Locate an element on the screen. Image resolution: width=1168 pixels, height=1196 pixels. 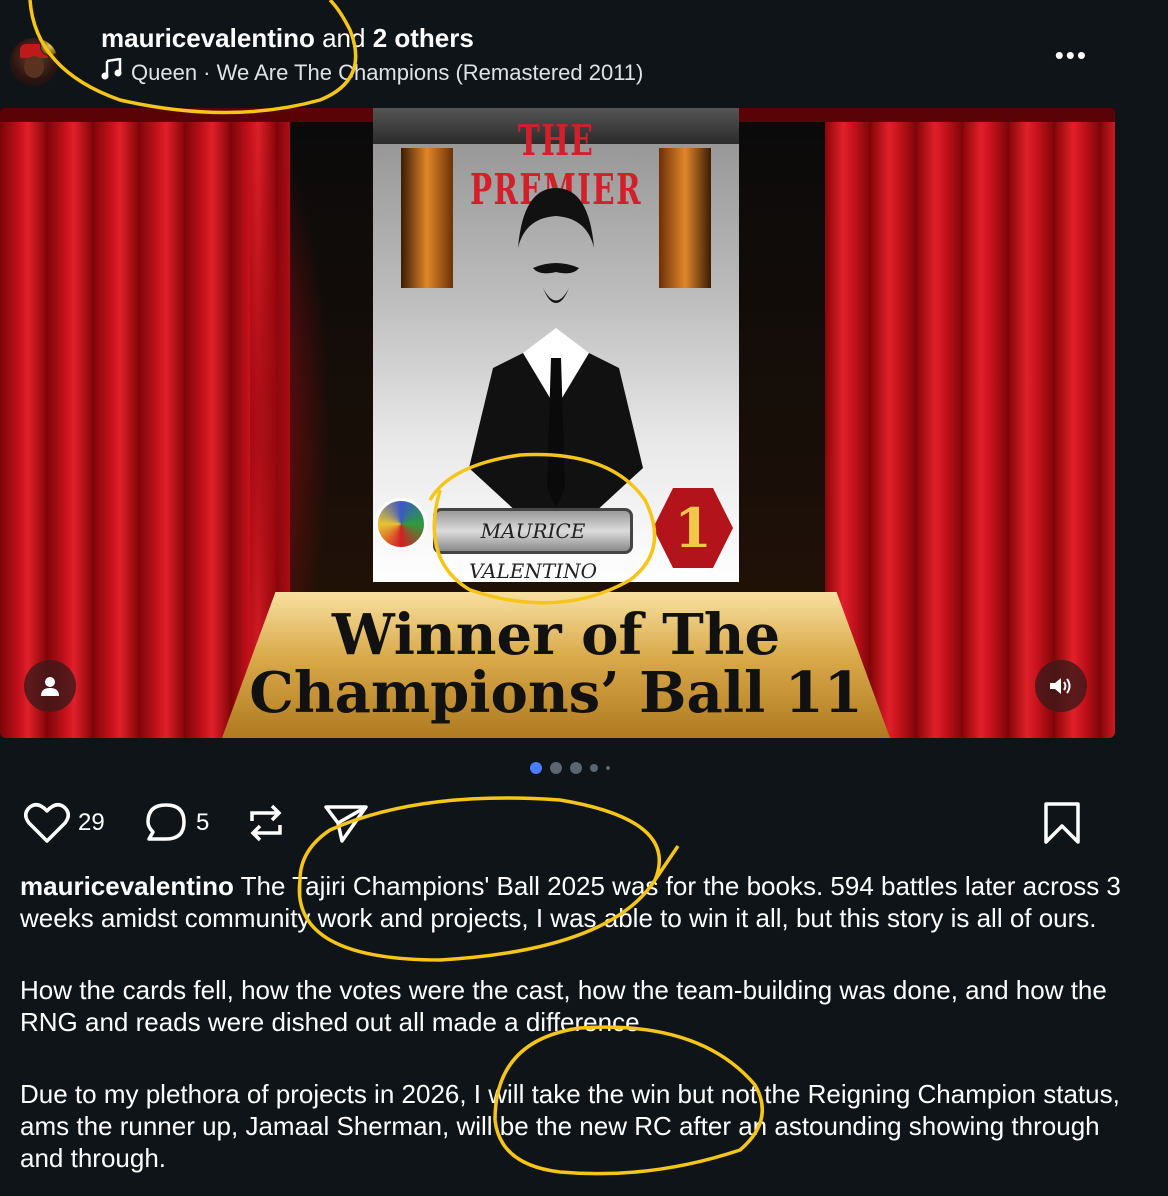
like-button: 29 is located at coordinates (64, 823).